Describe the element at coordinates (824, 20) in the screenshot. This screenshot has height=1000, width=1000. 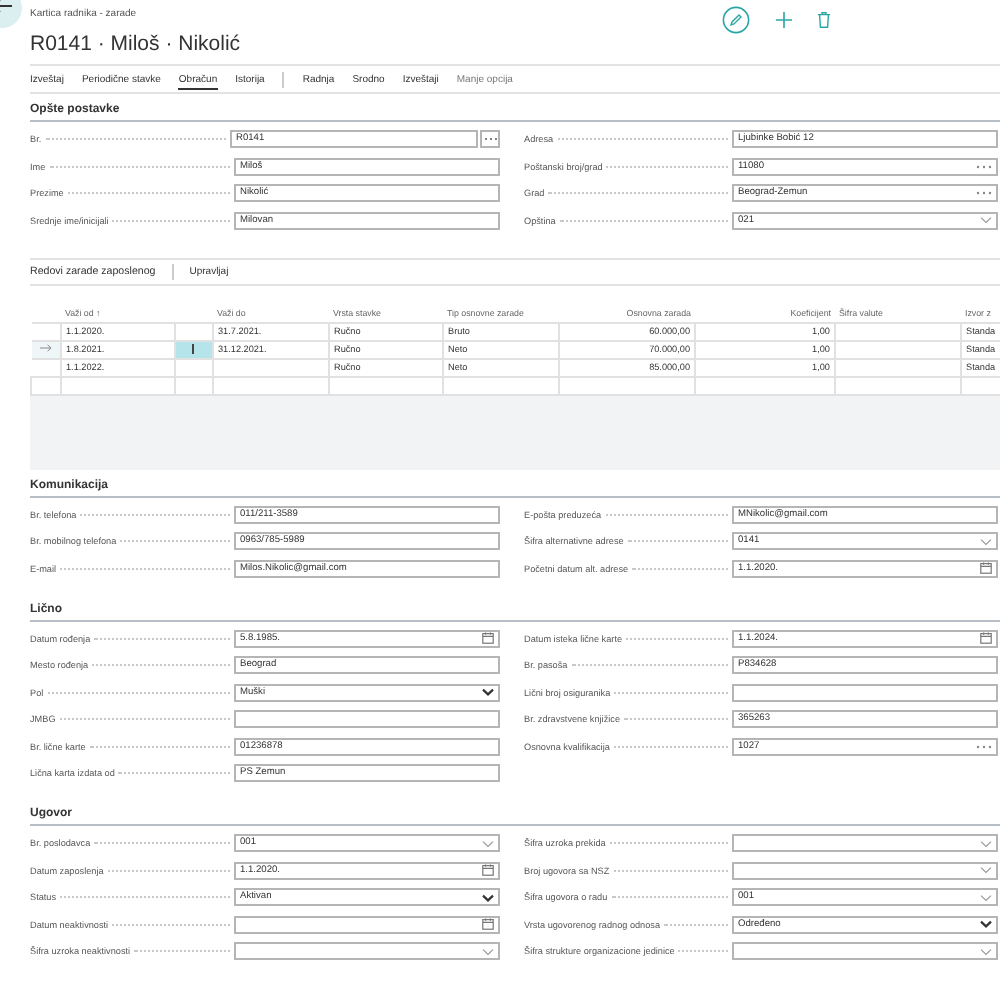
I see `delete-icon` at that location.